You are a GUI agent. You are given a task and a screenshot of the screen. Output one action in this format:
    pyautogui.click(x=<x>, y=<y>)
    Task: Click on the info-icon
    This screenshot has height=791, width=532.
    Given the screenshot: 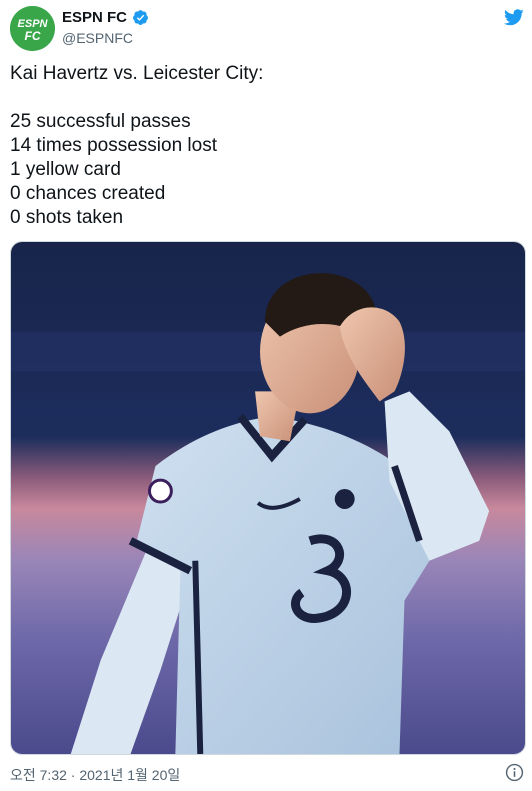 What is the action you would take?
    pyautogui.click(x=514, y=772)
    